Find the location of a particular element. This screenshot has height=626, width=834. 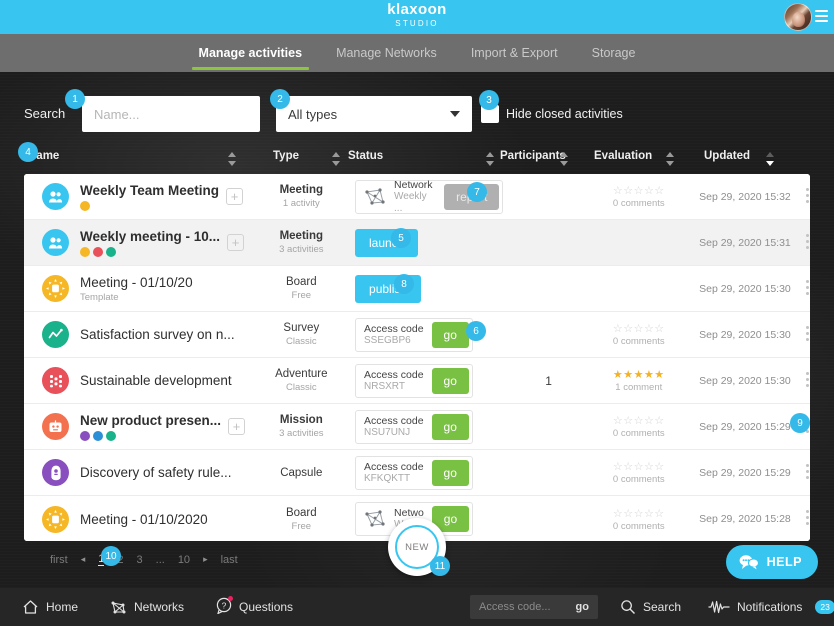

bottom-notifications: Notifications 23 is located at coordinates (771, 607).